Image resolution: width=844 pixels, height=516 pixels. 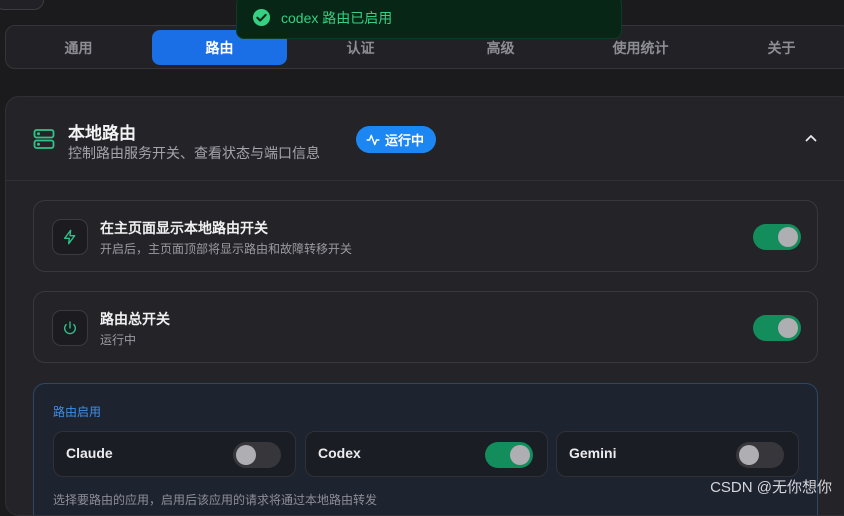 What do you see at coordinates (44, 139) in the screenshot?
I see `server-icon` at bounding box center [44, 139].